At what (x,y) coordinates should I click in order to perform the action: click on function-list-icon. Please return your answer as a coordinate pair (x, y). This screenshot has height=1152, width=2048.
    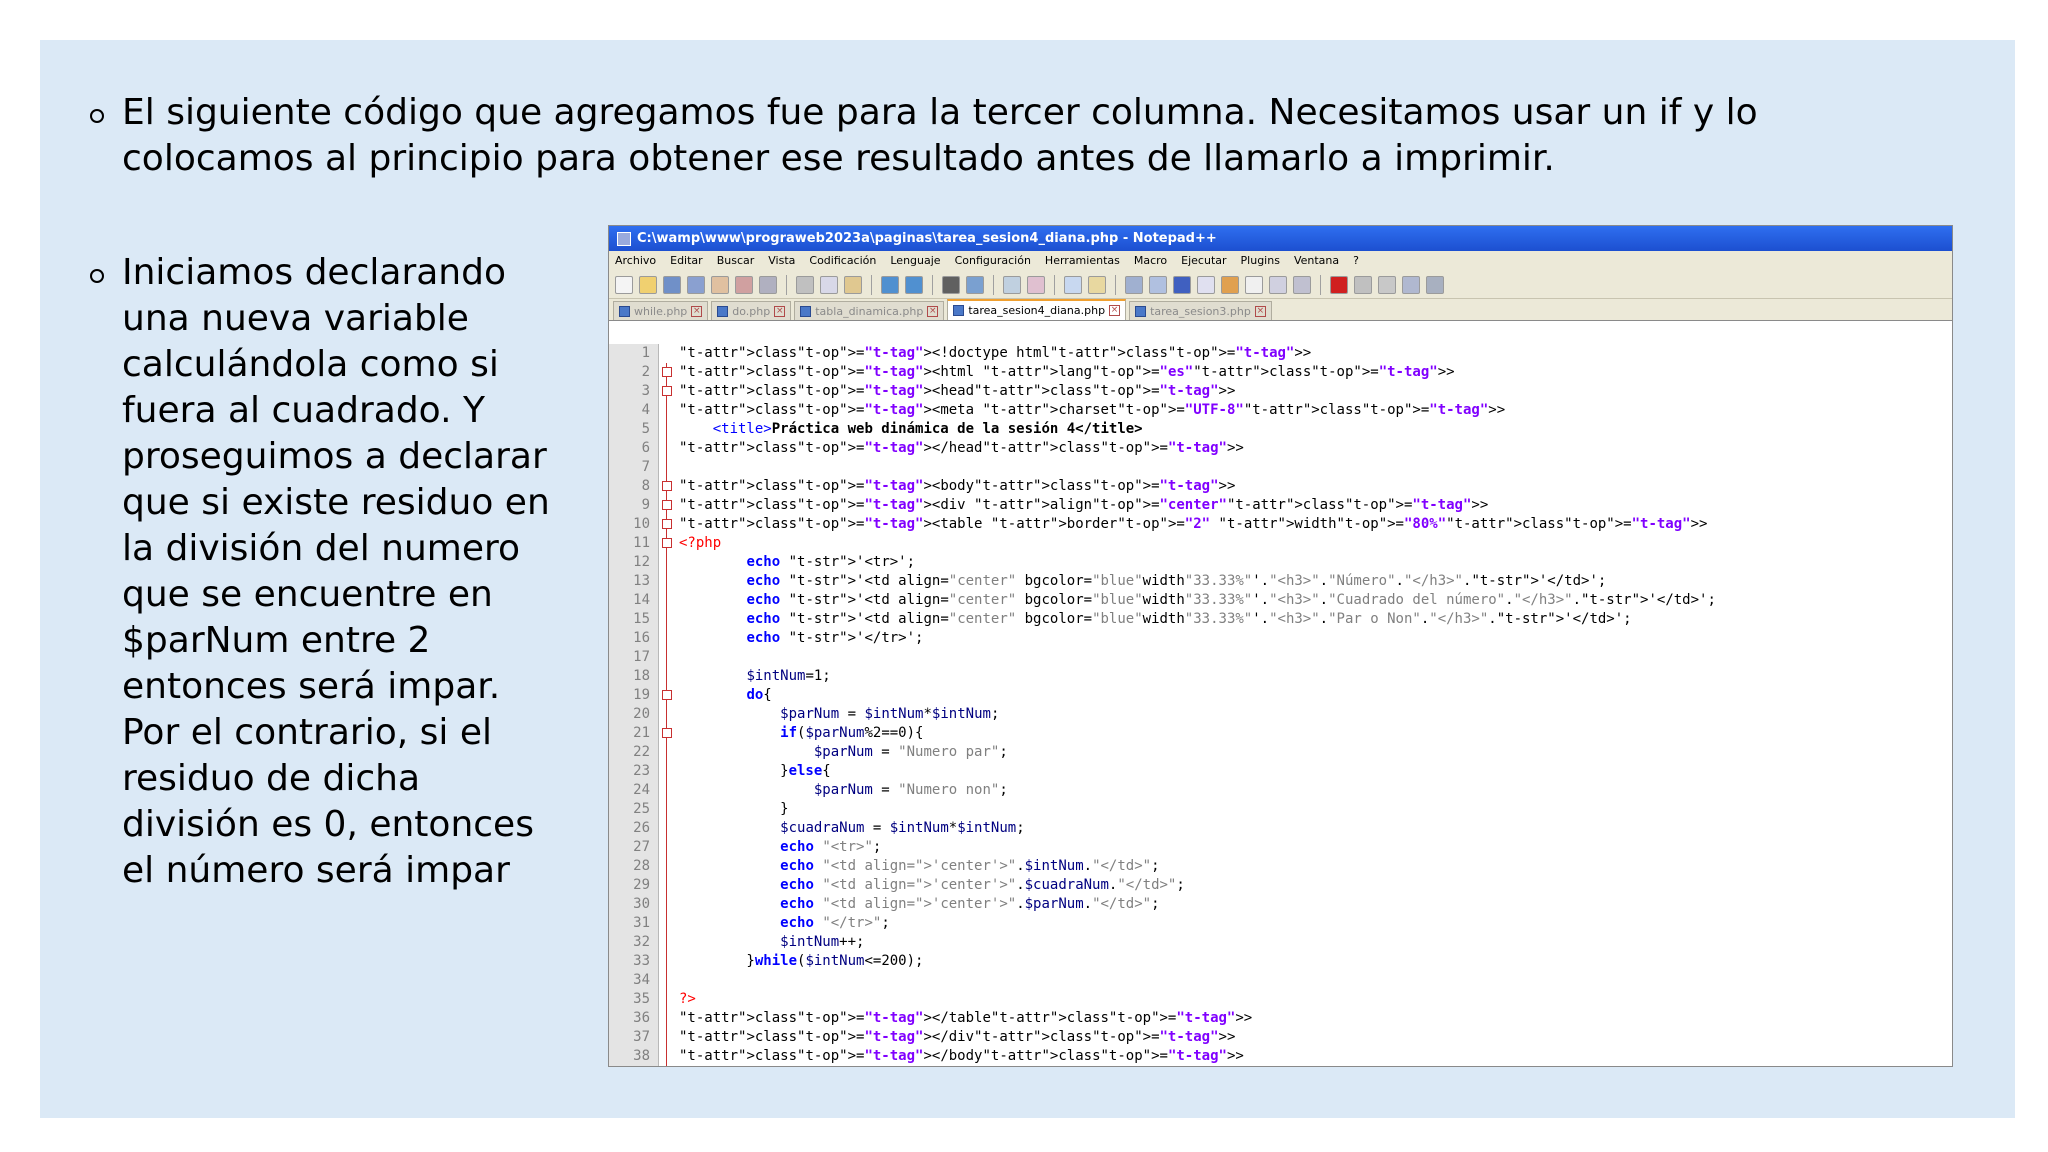
    Looking at the image, I should click on (1254, 284).